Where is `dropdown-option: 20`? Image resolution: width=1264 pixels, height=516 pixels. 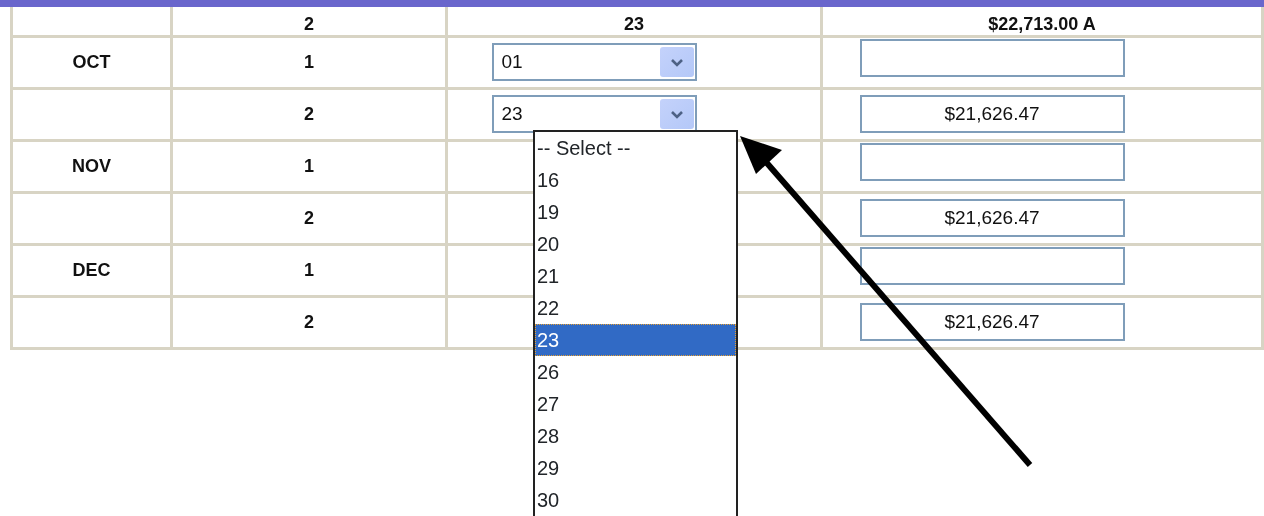 dropdown-option: 20 is located at coordinates (635, 244).